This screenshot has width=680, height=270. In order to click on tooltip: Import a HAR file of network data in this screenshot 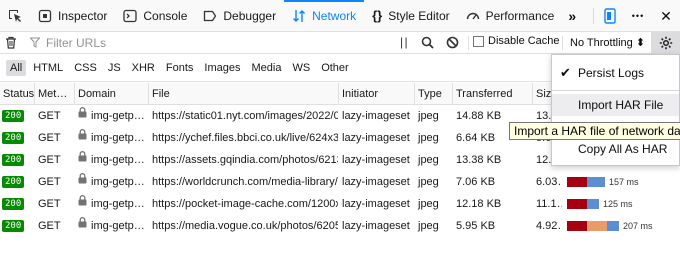, I will do `click(594, 131)`.